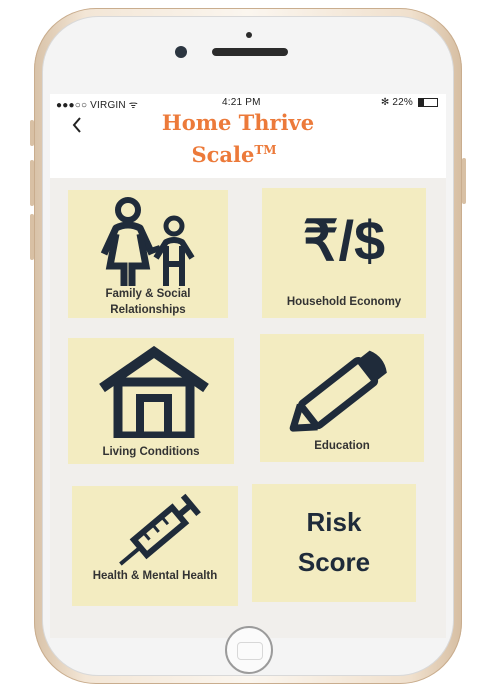  I want to click on tile-living-conditions: Living Conditions, so click(151, 401).